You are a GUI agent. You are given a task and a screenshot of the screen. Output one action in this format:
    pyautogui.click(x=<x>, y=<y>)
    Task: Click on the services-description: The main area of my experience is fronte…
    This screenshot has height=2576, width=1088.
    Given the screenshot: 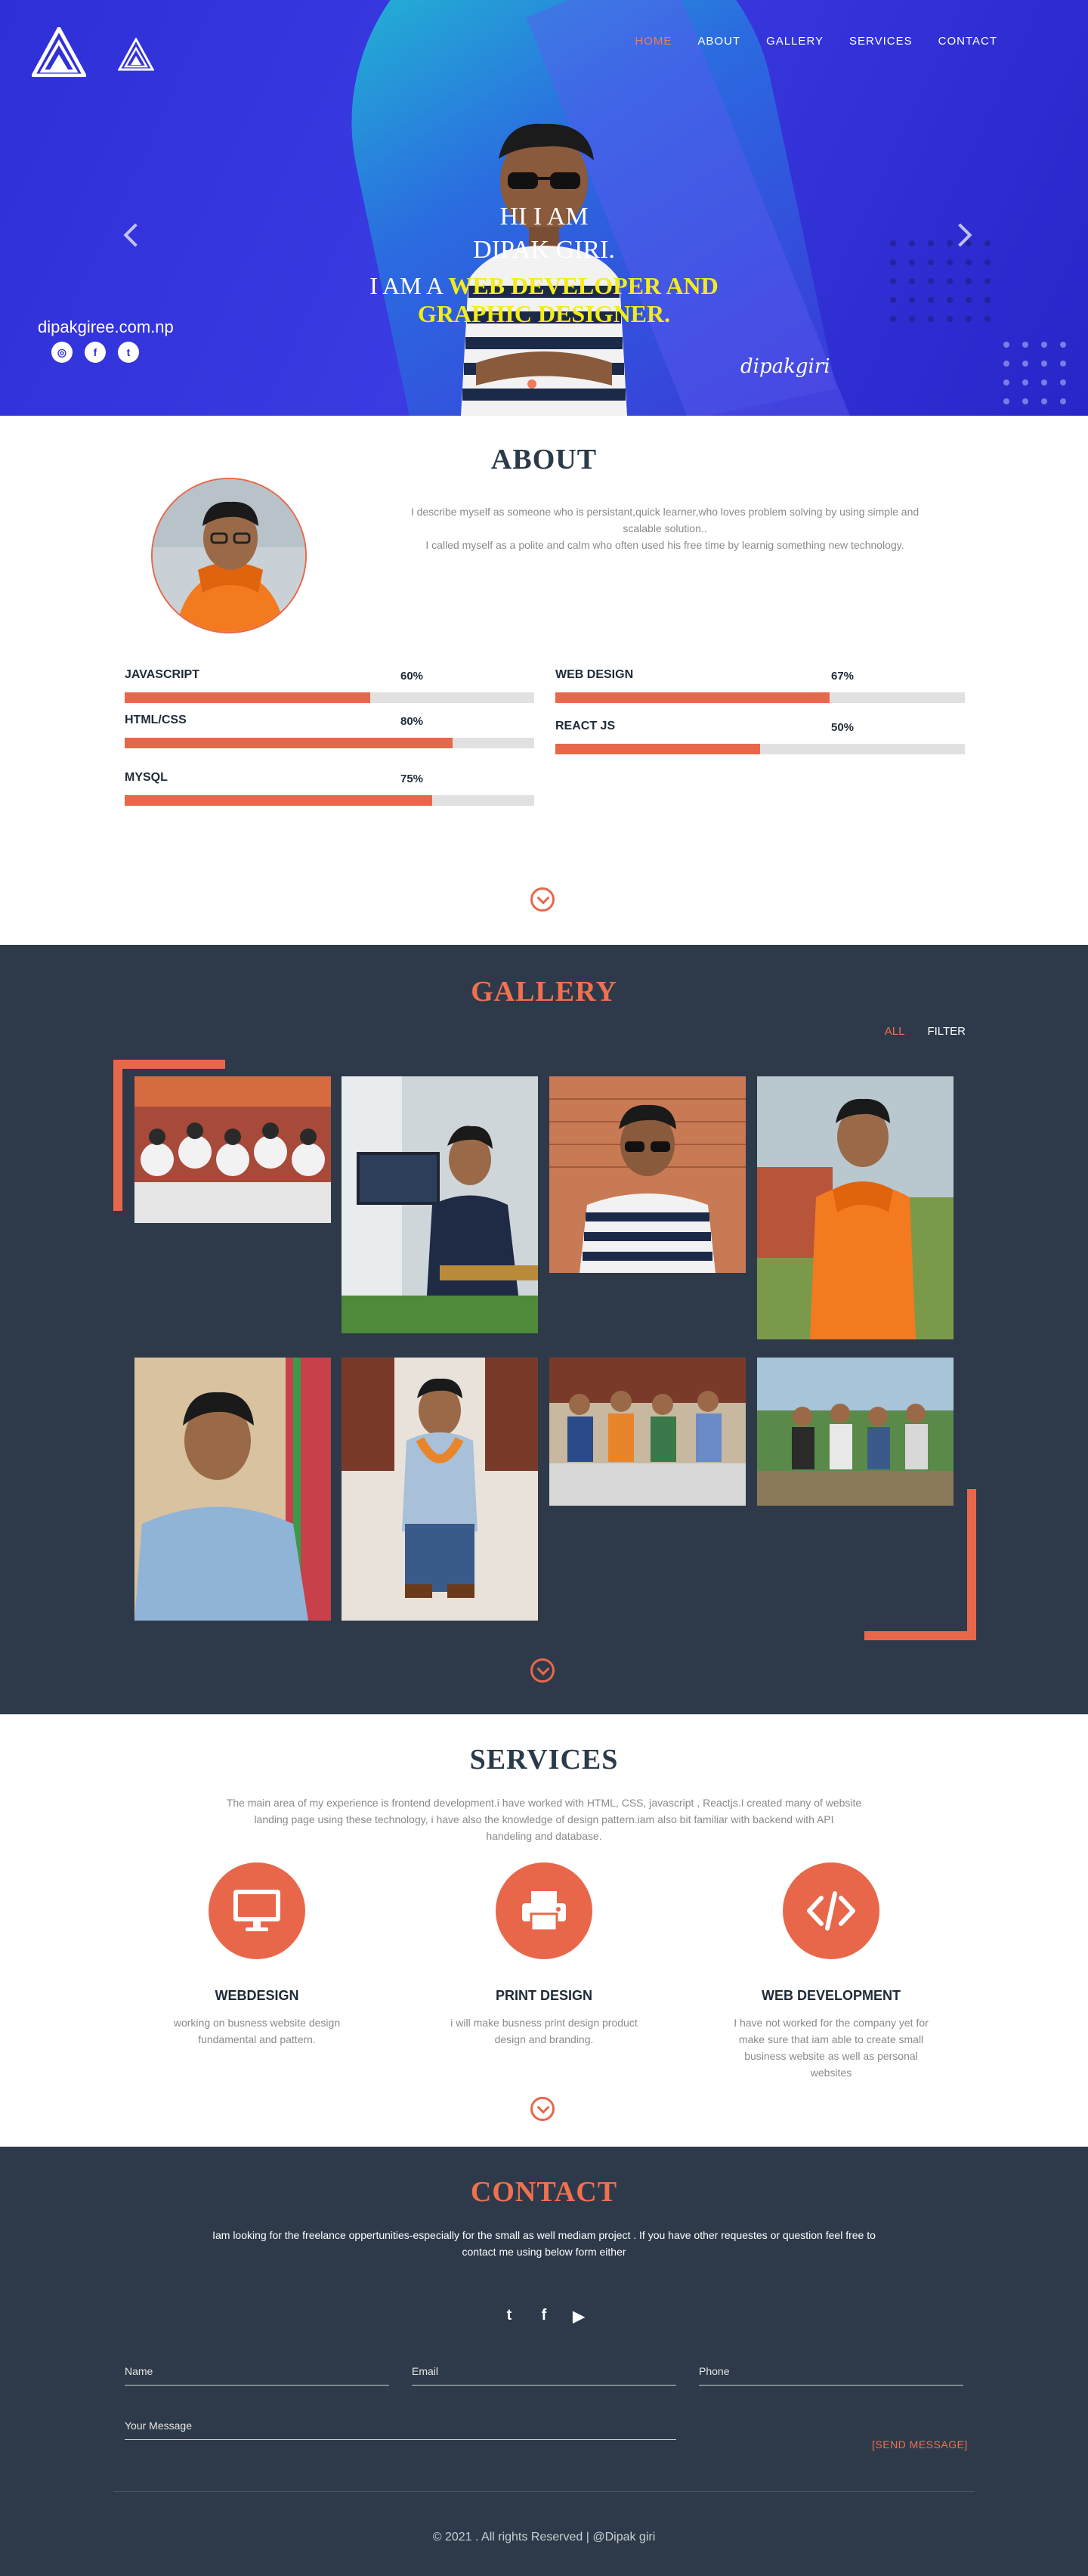 What is the action you would take?
    pyautogui.click(x=544, y=1819)
    